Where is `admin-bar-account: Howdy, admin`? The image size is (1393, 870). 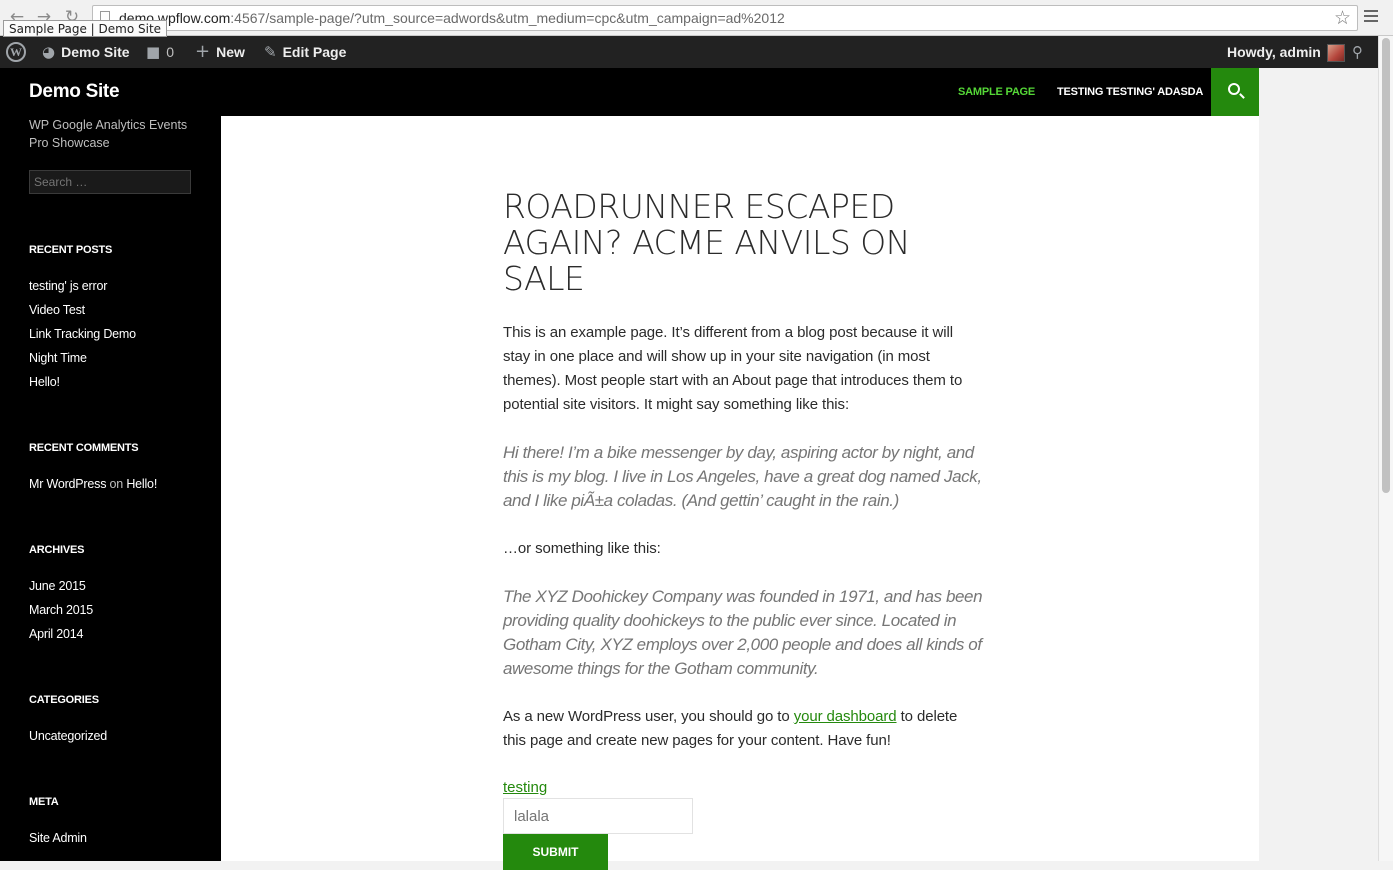 admin-bar-account: Howdy, admin is located at coordinates (1286, 52).